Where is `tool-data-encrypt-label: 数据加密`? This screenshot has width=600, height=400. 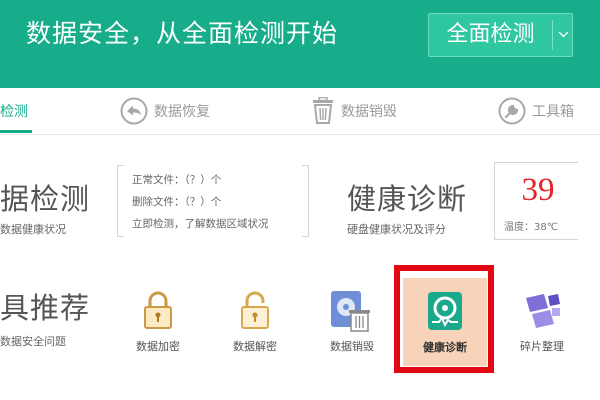 tool-data-encrypt-label: 数据加密 is located at coordinates (158, 346).